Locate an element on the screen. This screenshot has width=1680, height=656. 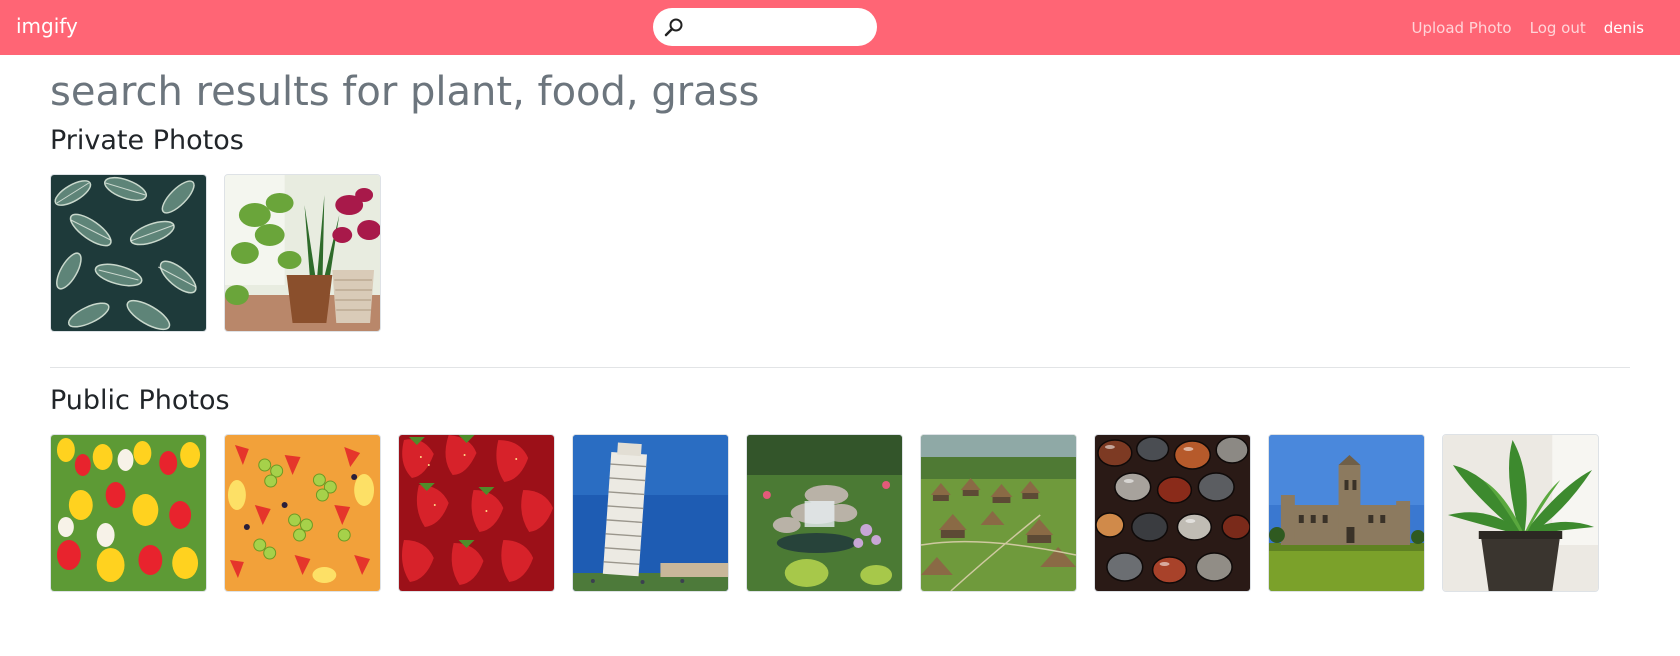
public-photos-heading: Public Photos is located at coordinates (140, 400).